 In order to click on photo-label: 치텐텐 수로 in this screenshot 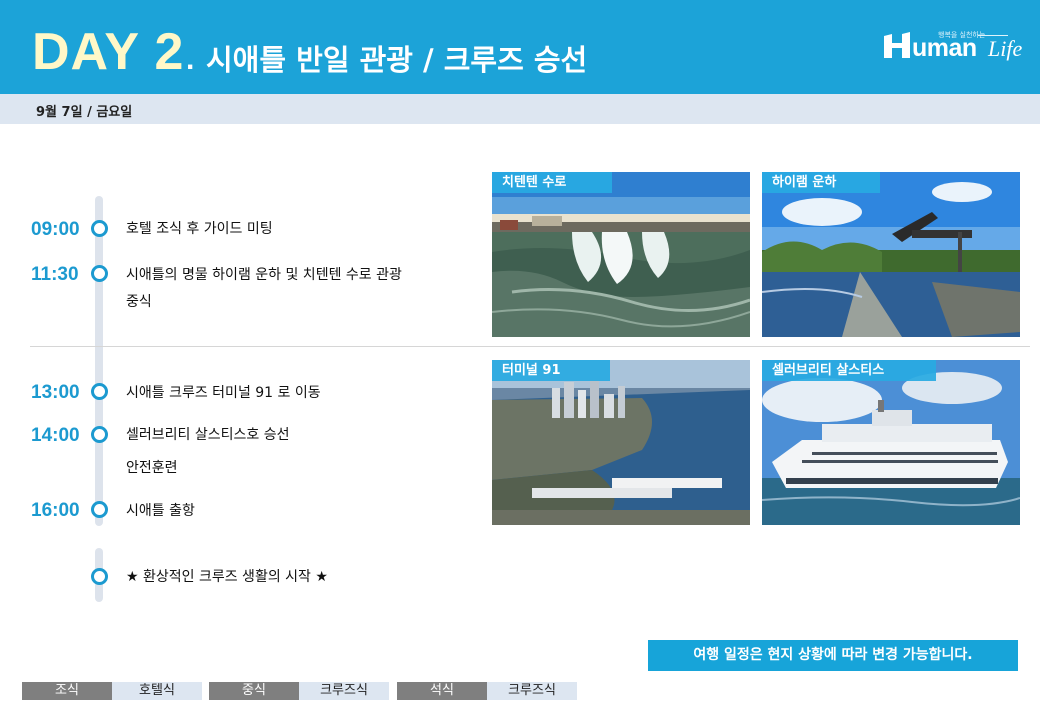, I will do `click(552, 182)`.